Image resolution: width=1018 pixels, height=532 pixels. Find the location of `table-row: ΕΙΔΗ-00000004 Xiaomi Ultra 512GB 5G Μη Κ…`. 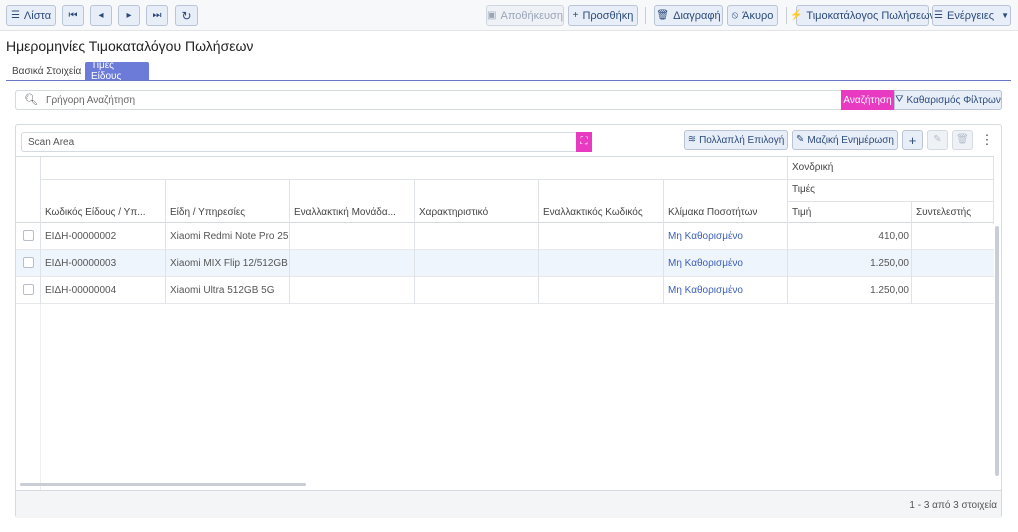

table-row: ΕΙΔΗ-00000004 Xiaomi Ultra 512GB 5G Μη Κ… is located at coordinates (505, 290).